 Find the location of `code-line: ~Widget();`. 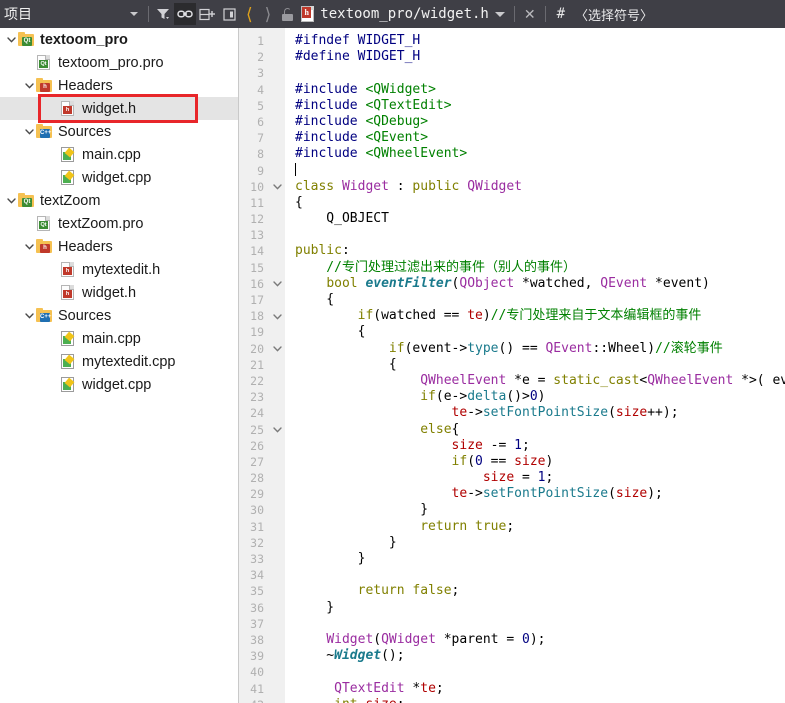

code-line: ~Widget(); is located at coordinates (540, 656).